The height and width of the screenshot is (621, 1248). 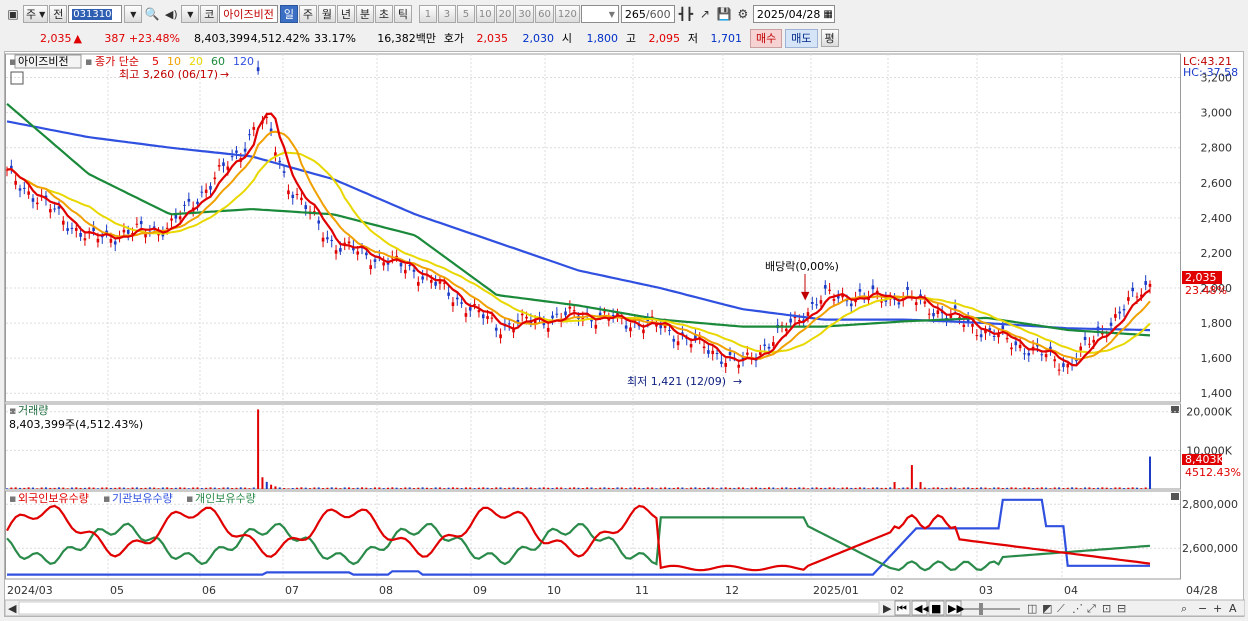 I want to click on draw-tool-icon: ↗, so click(x=705, y=14).